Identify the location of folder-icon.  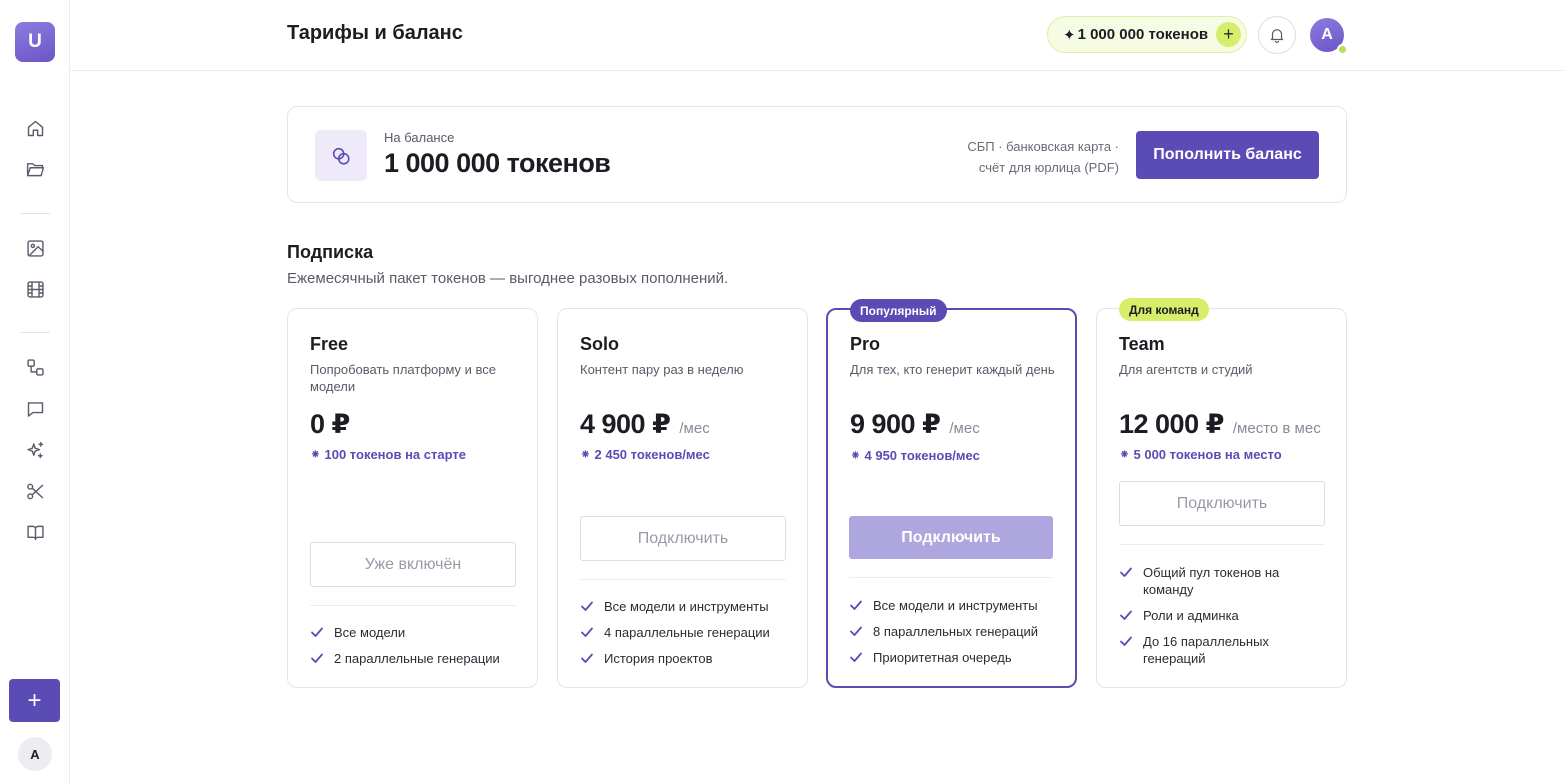
(35, 169).